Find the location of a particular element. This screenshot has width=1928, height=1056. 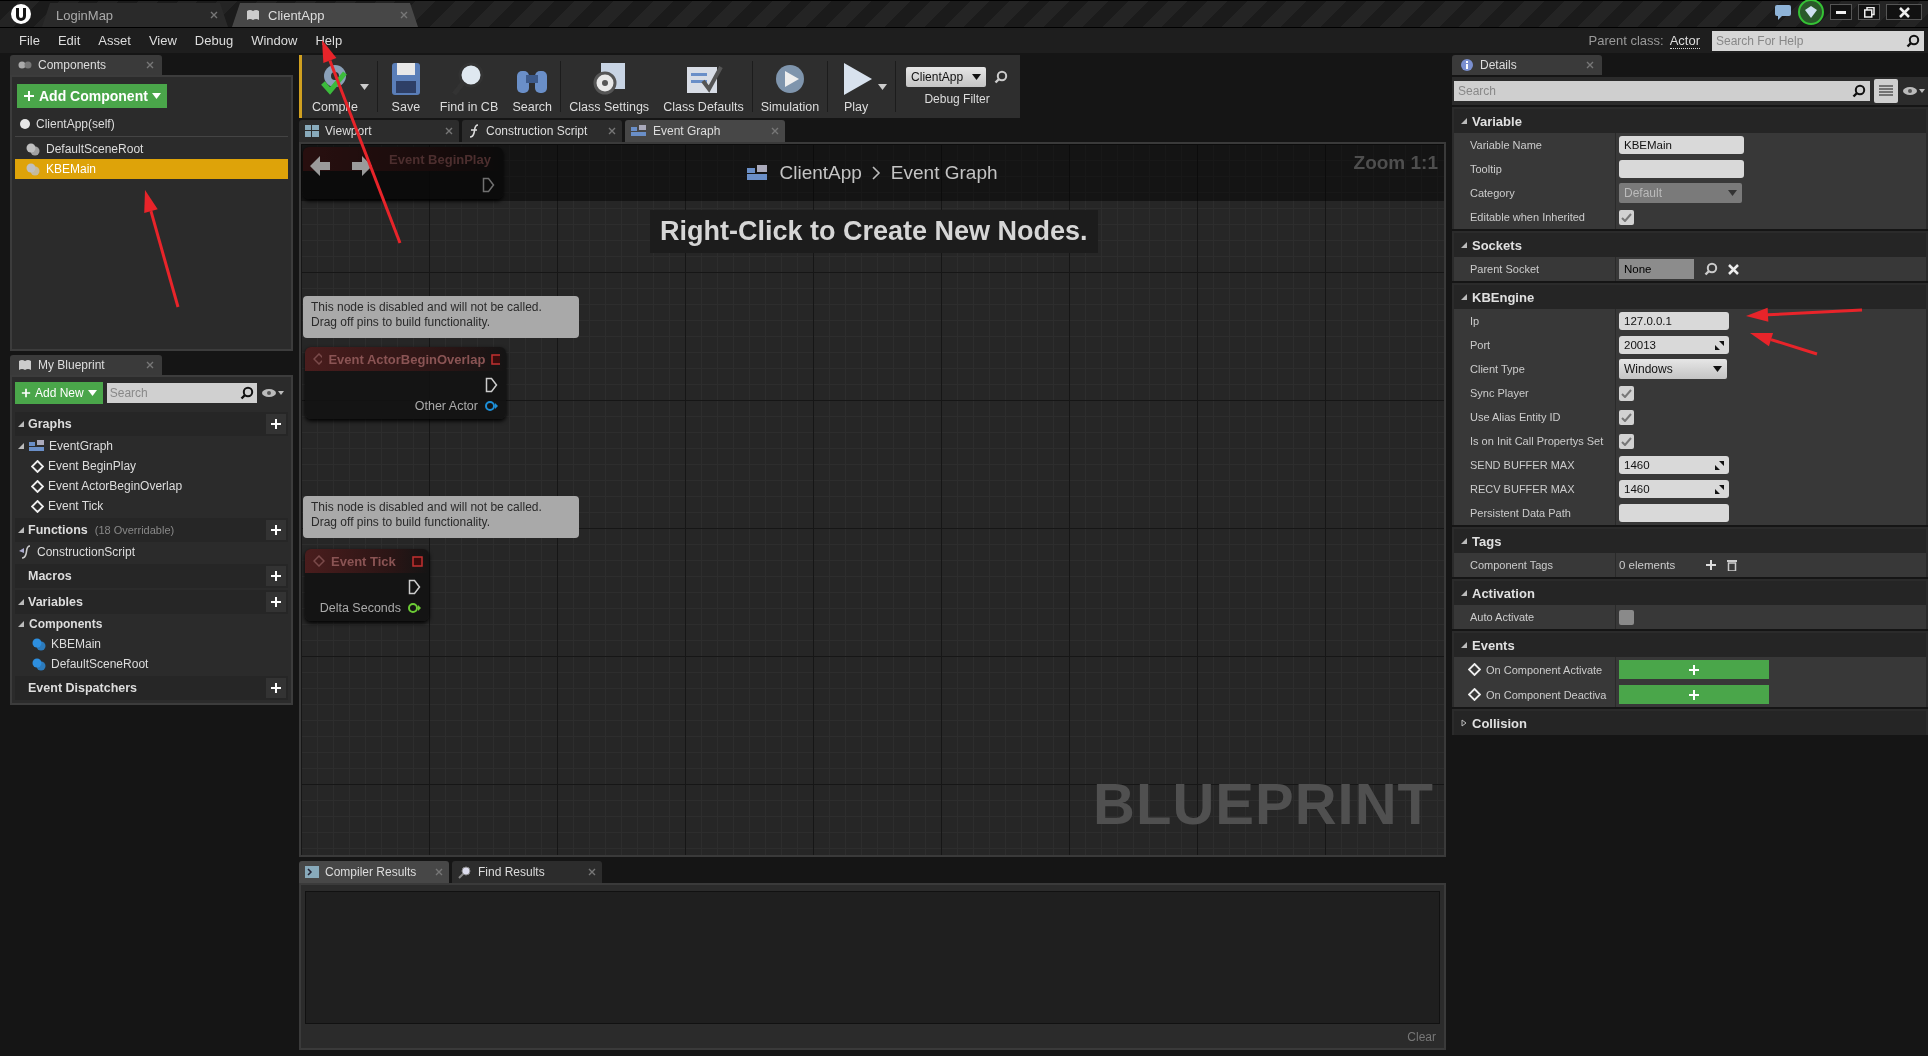

back-arrow-icon is located at coordinates (320, 166).